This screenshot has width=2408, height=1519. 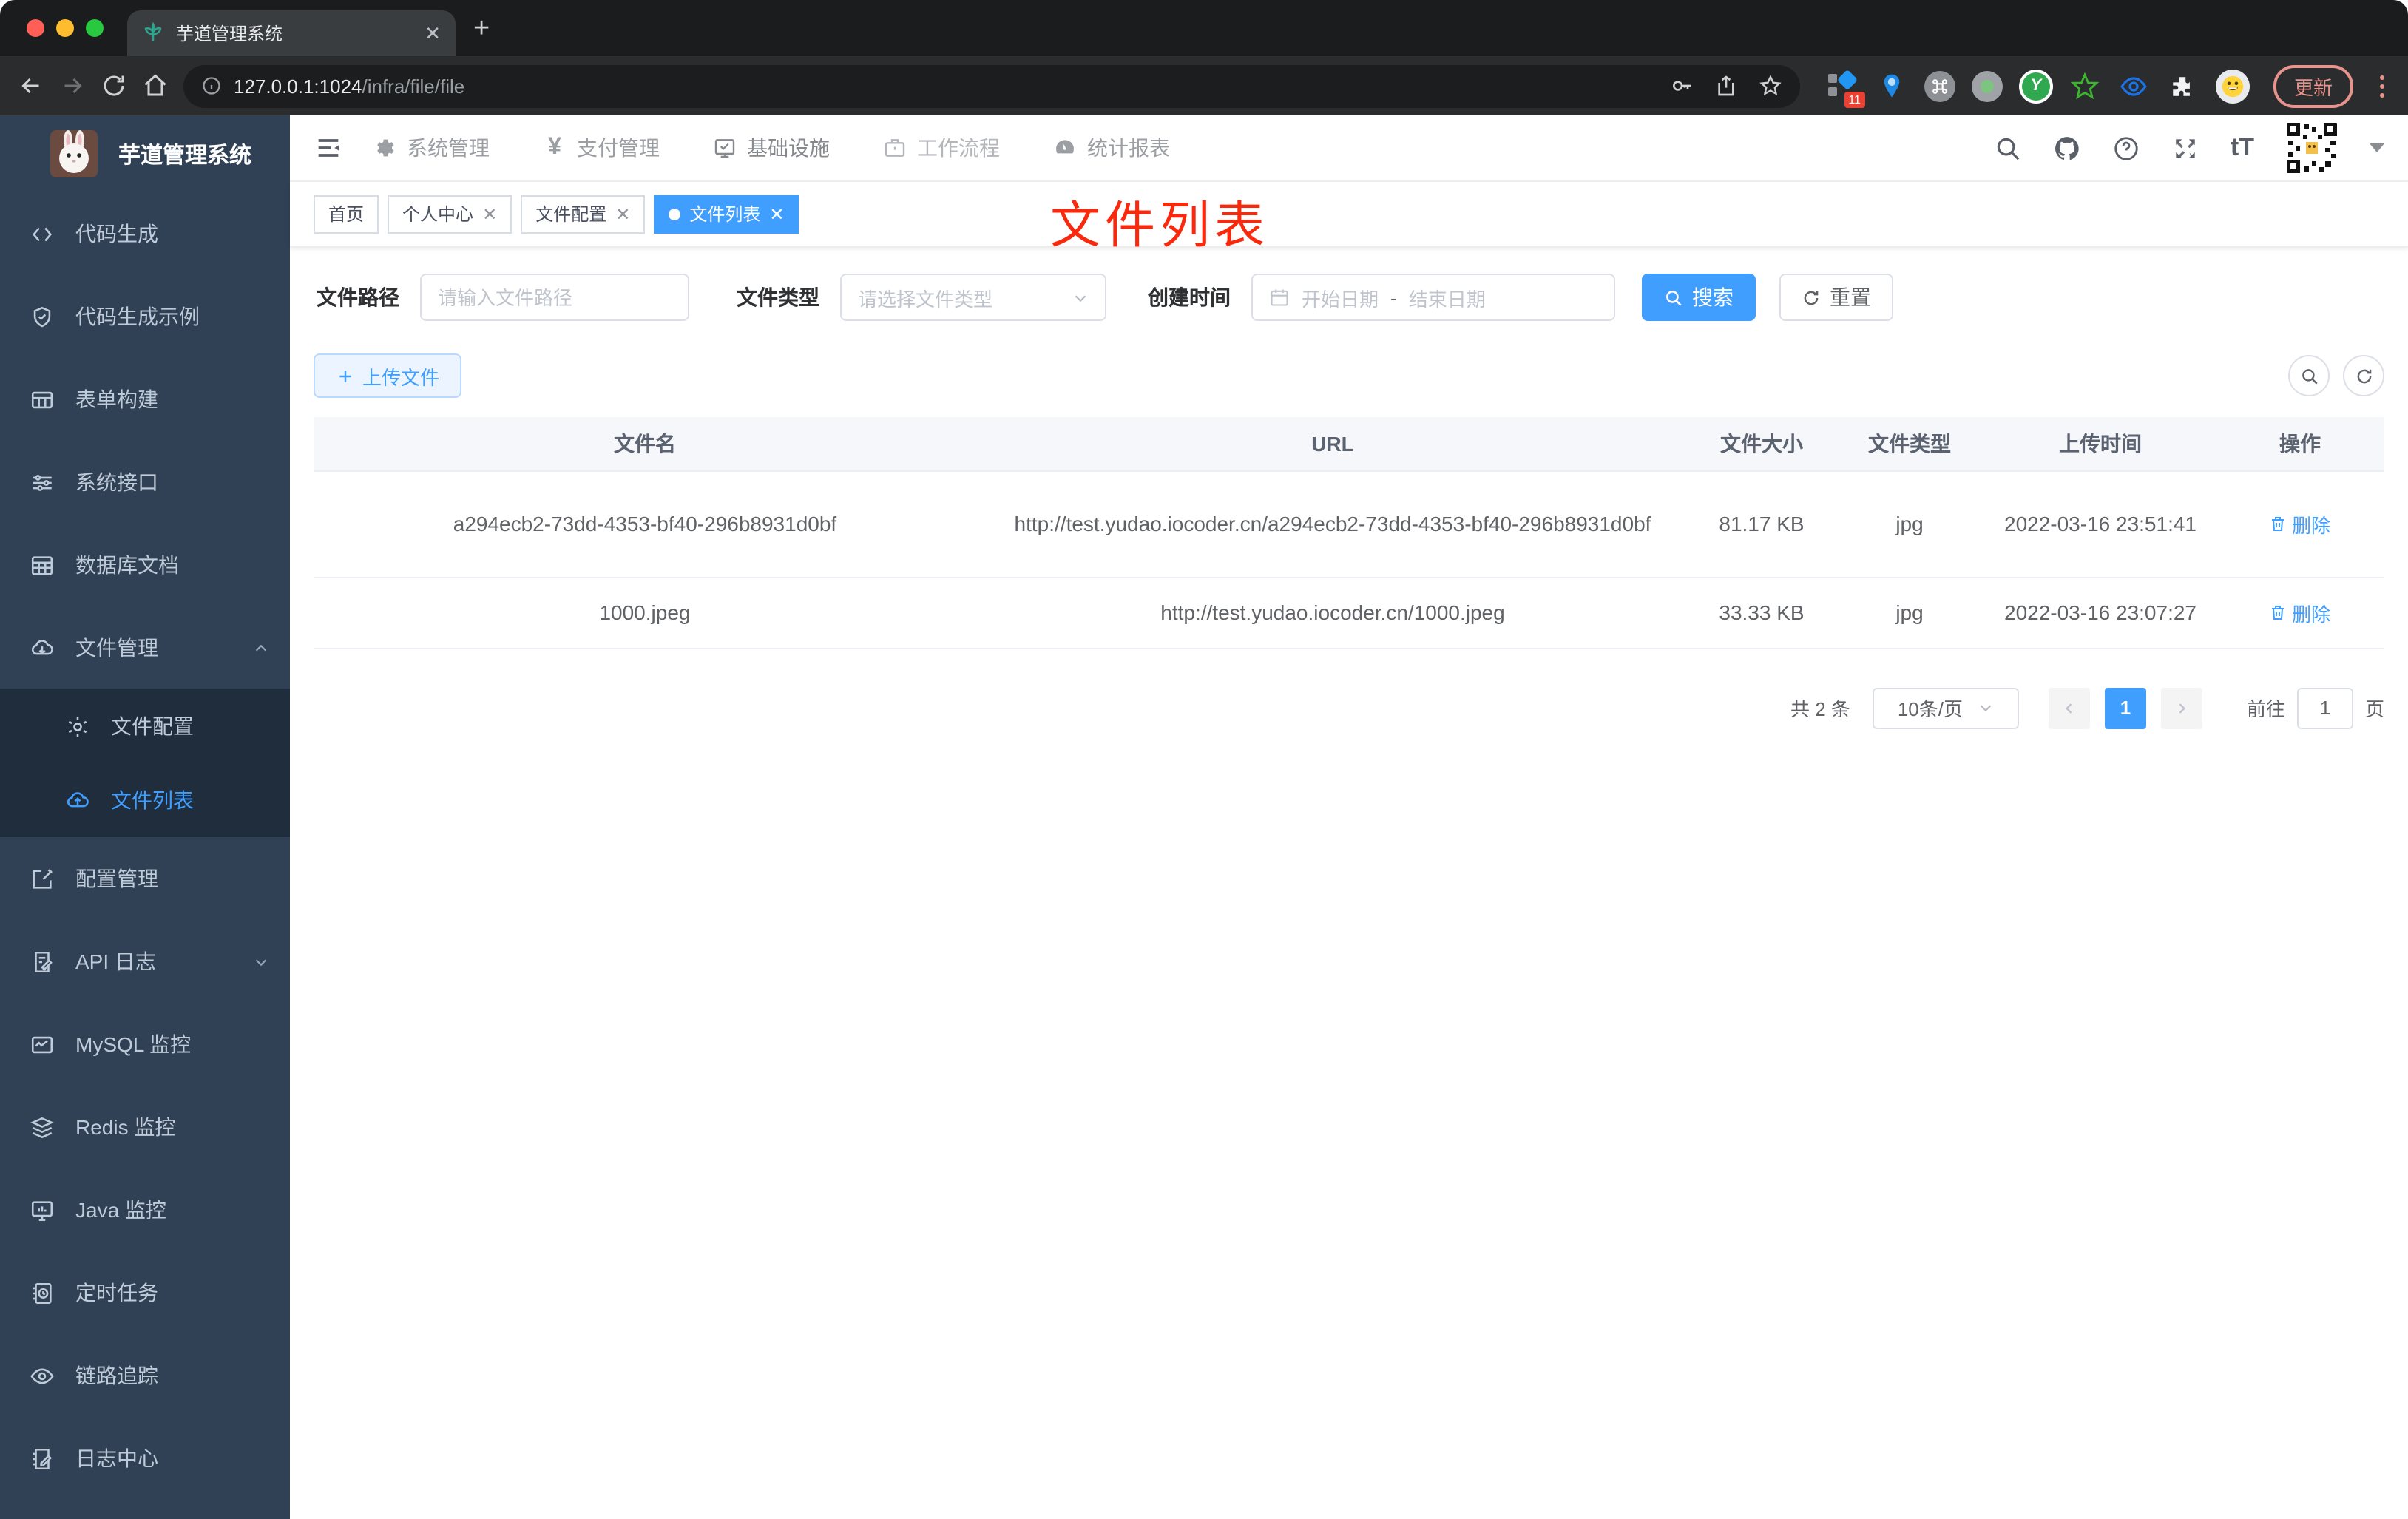 What do you see at coordinates (145, 399) in the screenshot?
I see `sidebar-item-form-builder: 表单构建` at bounding box center [145, 399].